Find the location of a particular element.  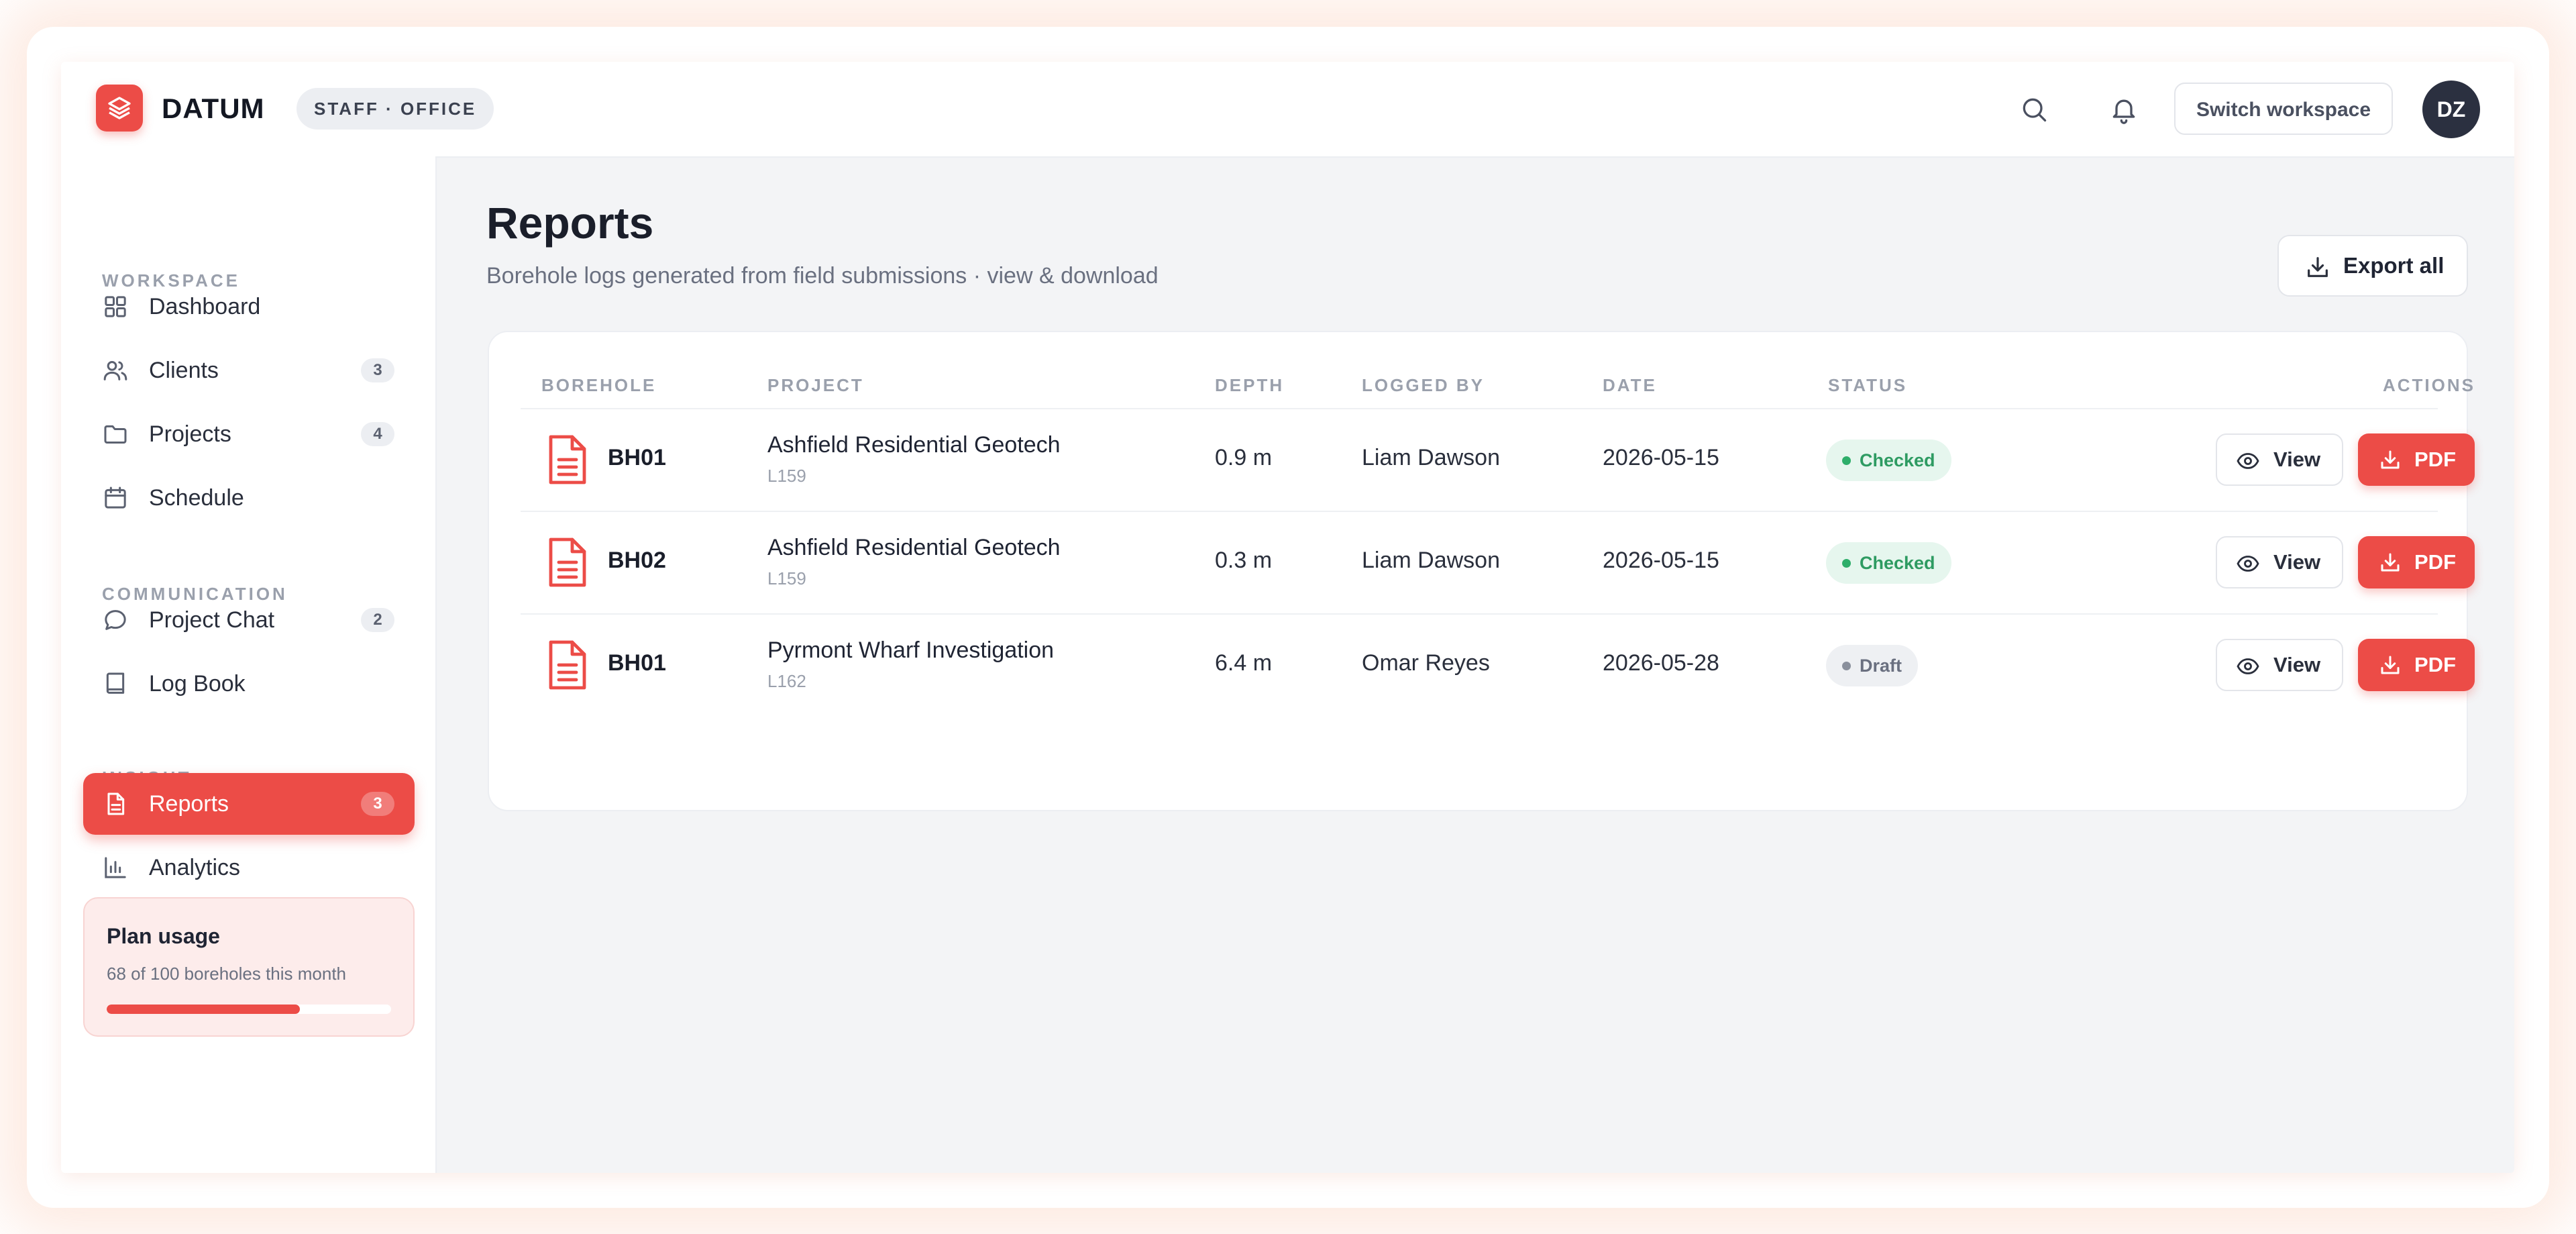

column-header-borehole: BOREHOLE is located at coordinates (599, 385).